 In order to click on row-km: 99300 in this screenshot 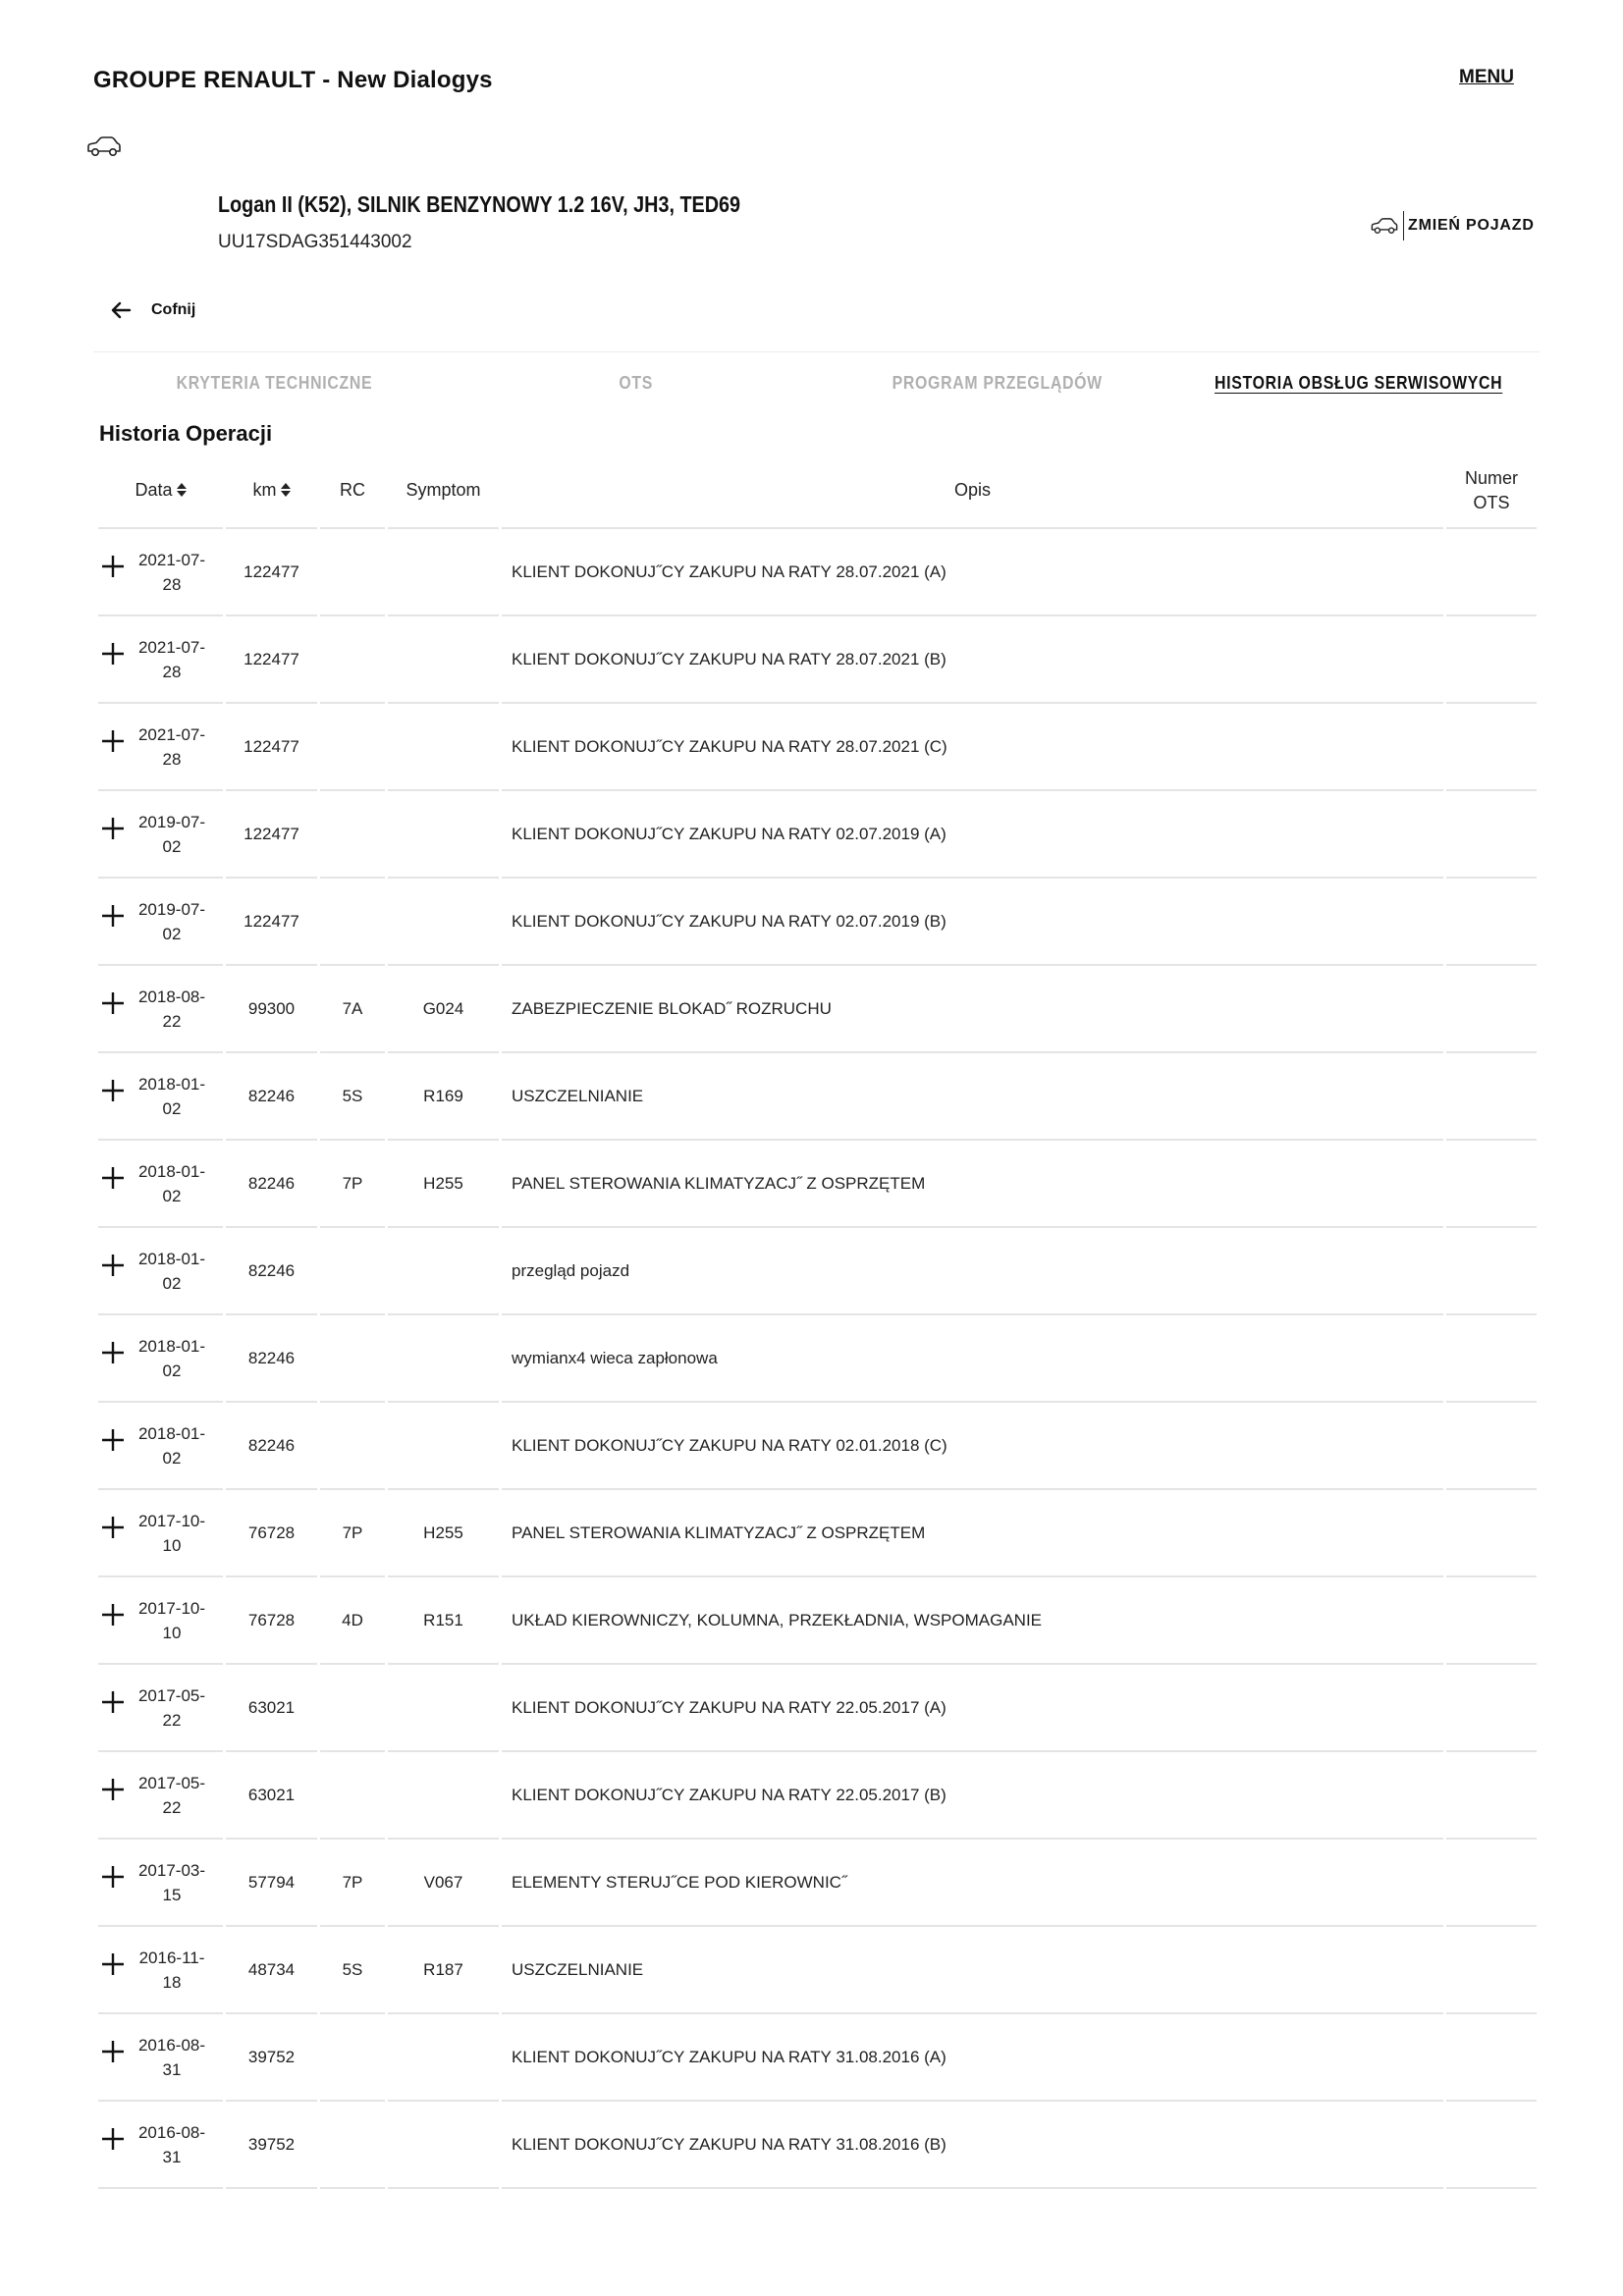, I will do `click(271, 1009)`.